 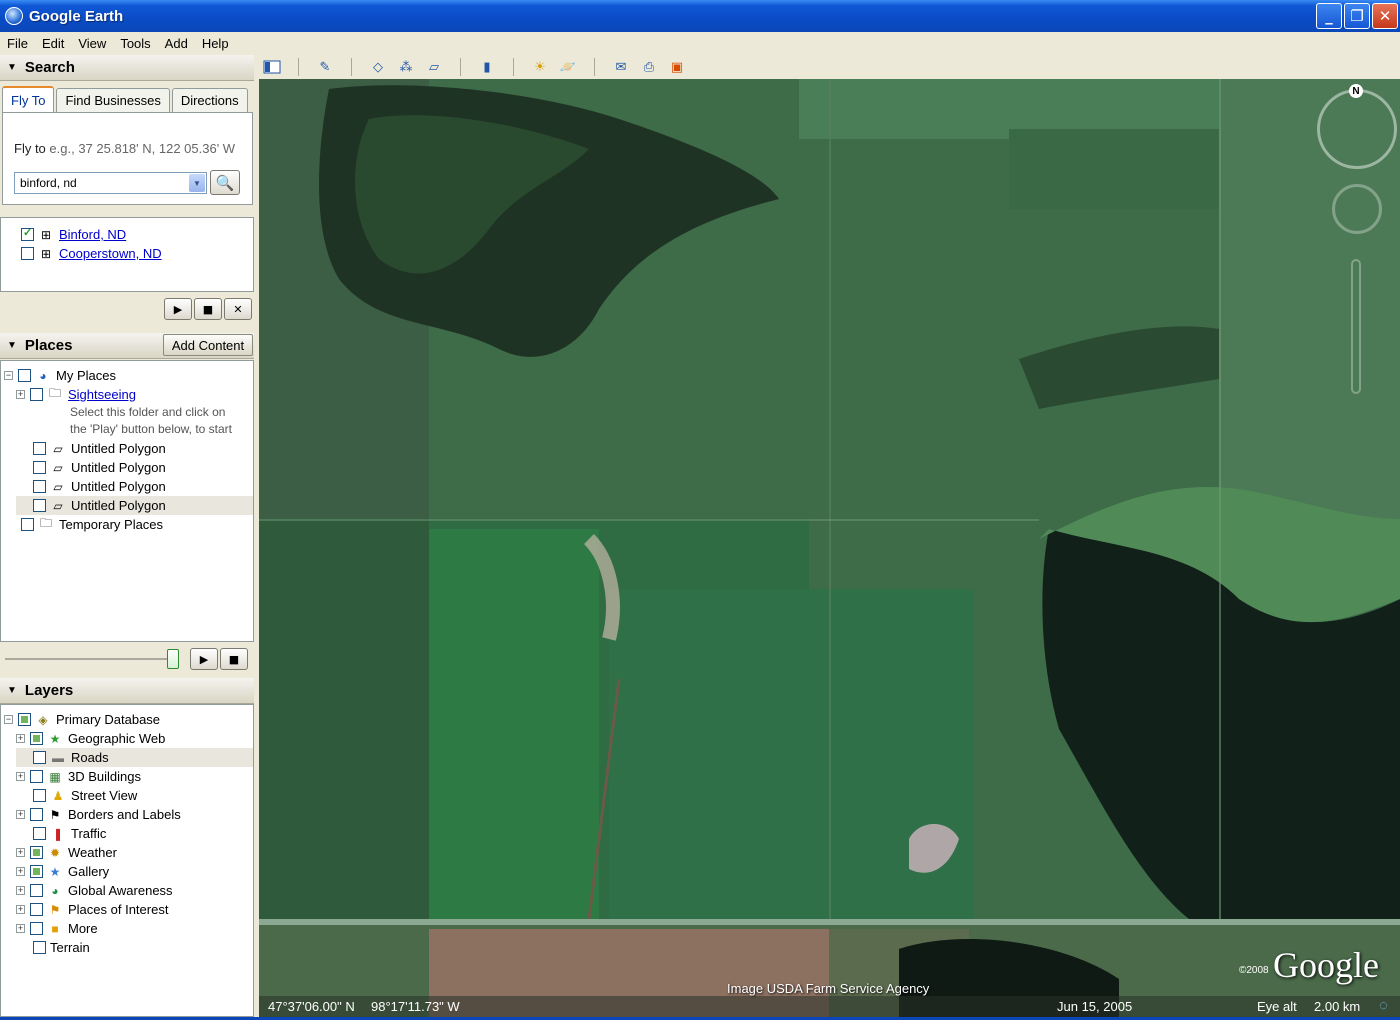 I want to click on menu-file: File, so click(x=17, y=43).